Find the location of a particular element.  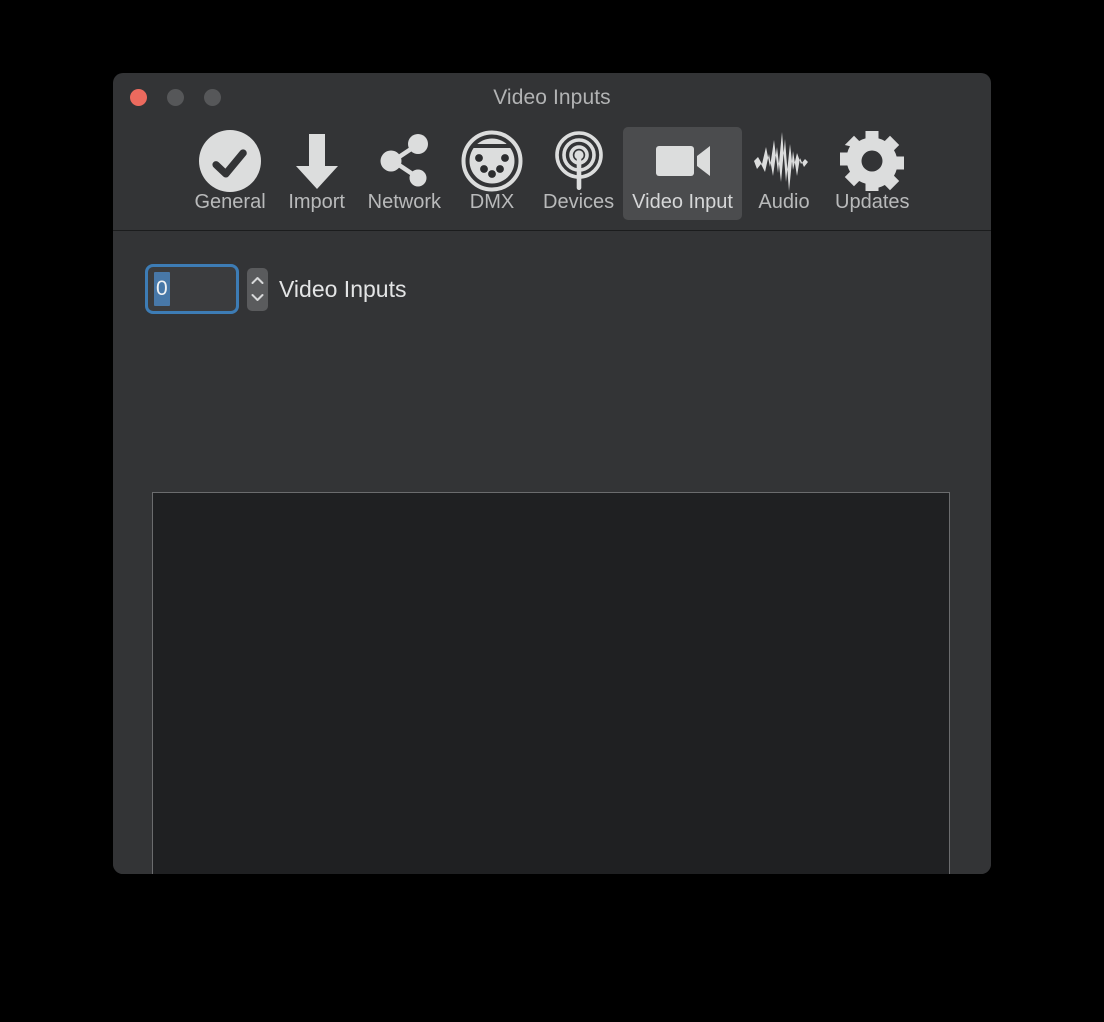

check-circle-icon is located at coordinates (230, 161).